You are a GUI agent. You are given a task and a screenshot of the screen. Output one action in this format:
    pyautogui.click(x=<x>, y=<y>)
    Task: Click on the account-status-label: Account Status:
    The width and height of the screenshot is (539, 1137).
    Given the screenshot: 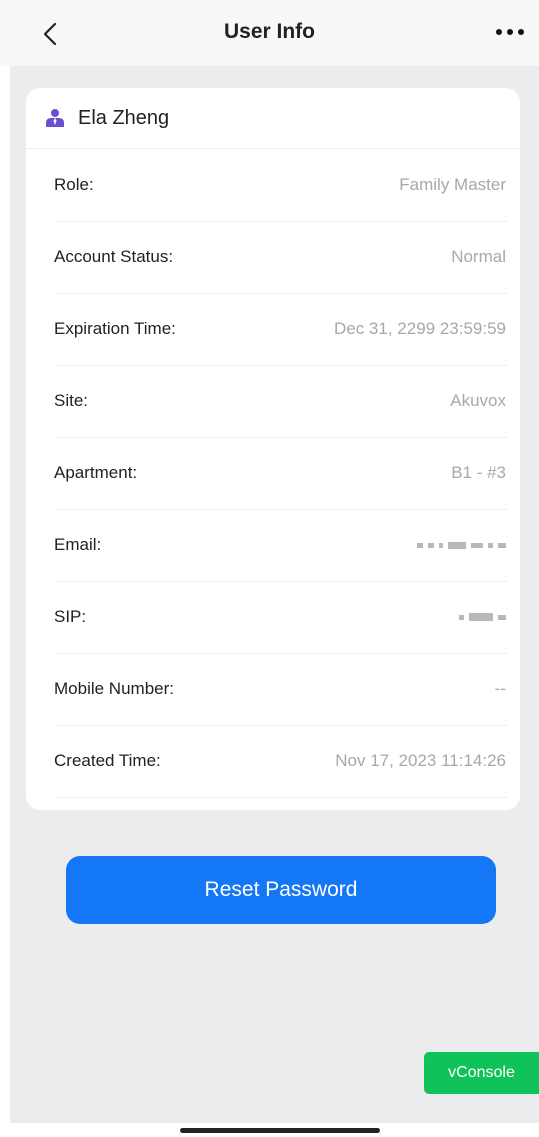 What is the action you would take?
    pyautogui.click(x=114, y=256)
    